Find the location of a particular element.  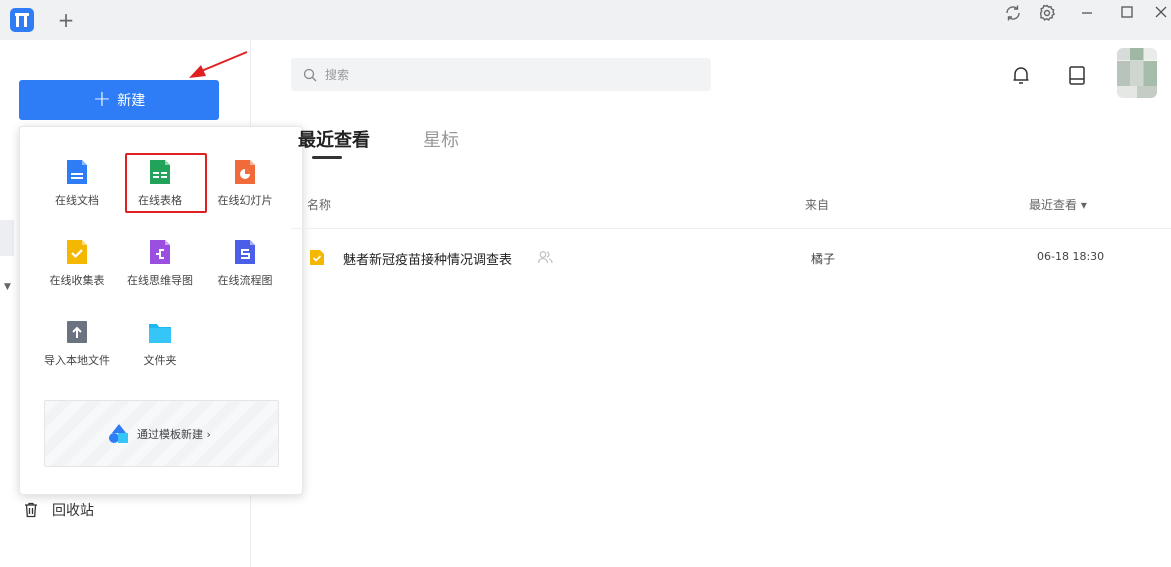

template-create-label: 通过模板新建 › is located at coordinates (174, 434).